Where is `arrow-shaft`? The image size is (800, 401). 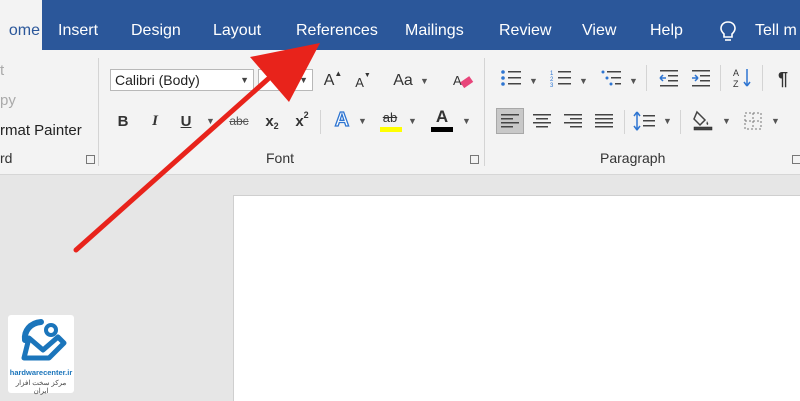 arrow-shaft is located at coordinates (172, 164).